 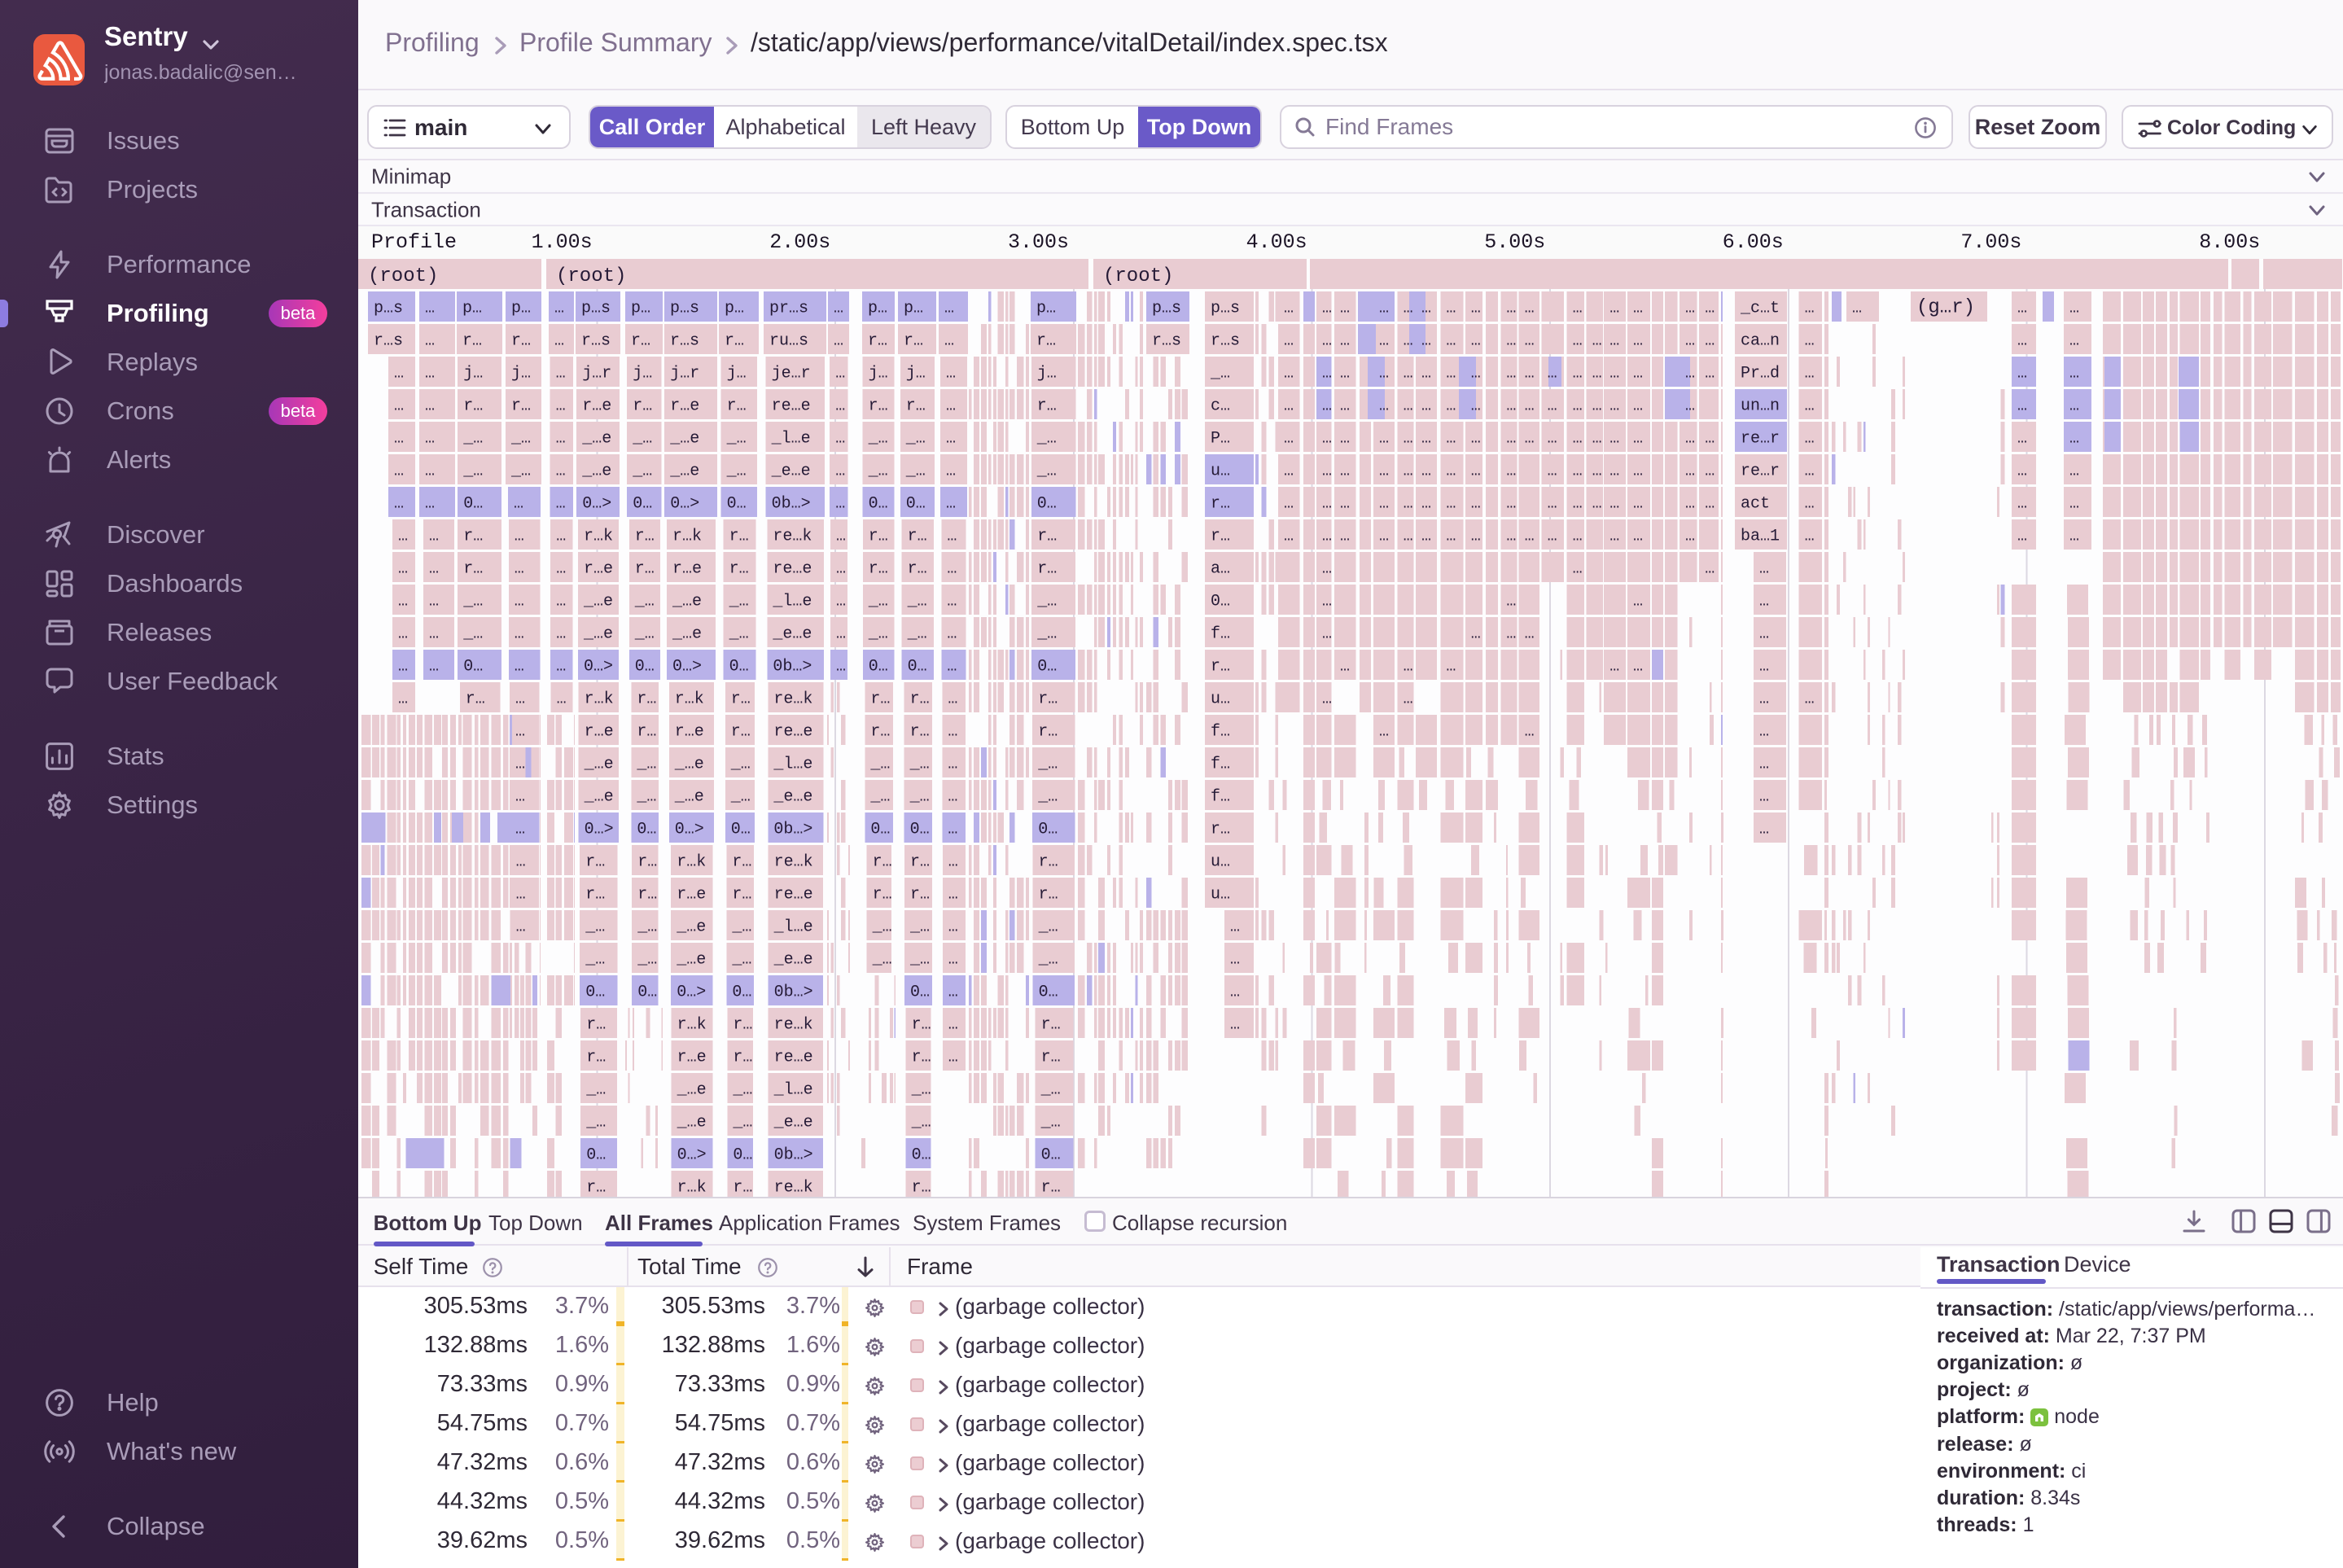 What do you see at coordinates (1761, 537) in the screenshot?
I see `svg-text: ba…1` at bounding box center [1761, 537].